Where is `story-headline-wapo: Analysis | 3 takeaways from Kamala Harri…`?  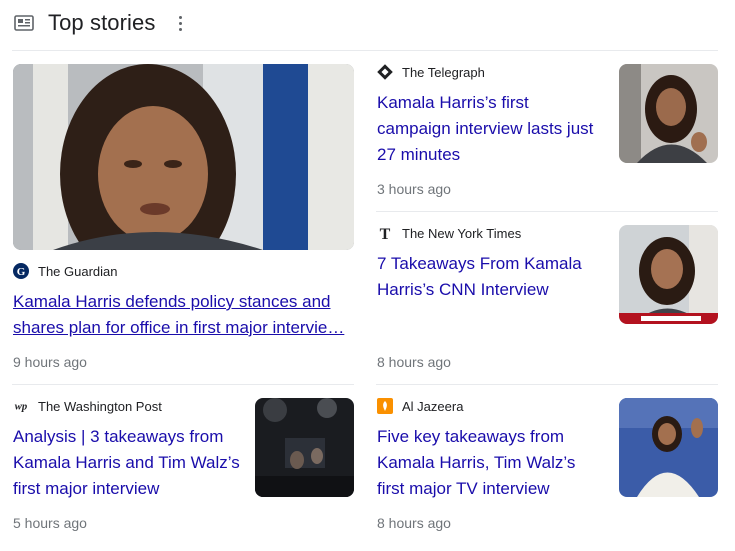 story-headline-wapo: Analysis | 3 takeaways from Kamala Harri… is located at coordinates (127, 463).